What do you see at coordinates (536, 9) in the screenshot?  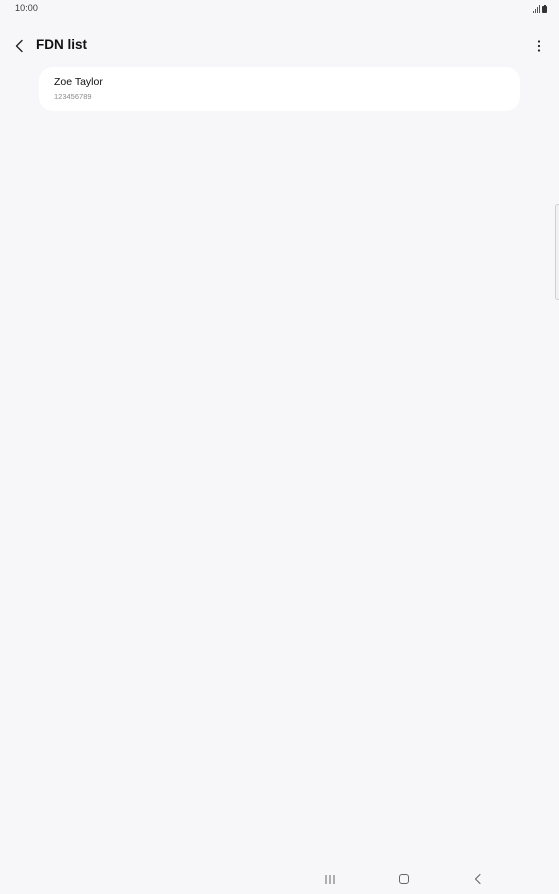 I see `signal-icon` at bounding box center [536, 9].